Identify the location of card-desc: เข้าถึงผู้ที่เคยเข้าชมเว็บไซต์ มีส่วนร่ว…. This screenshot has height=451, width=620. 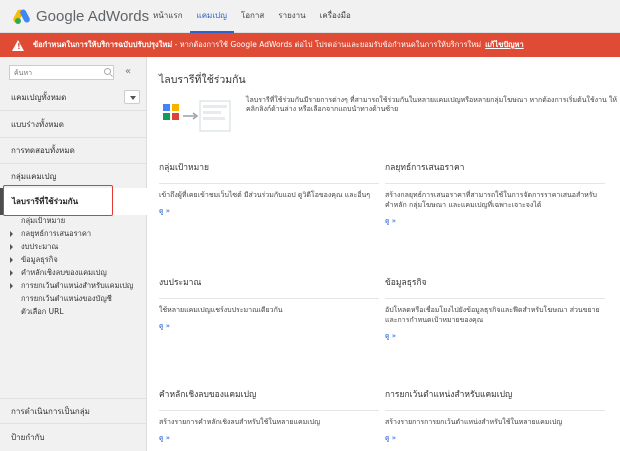
(265, 195).